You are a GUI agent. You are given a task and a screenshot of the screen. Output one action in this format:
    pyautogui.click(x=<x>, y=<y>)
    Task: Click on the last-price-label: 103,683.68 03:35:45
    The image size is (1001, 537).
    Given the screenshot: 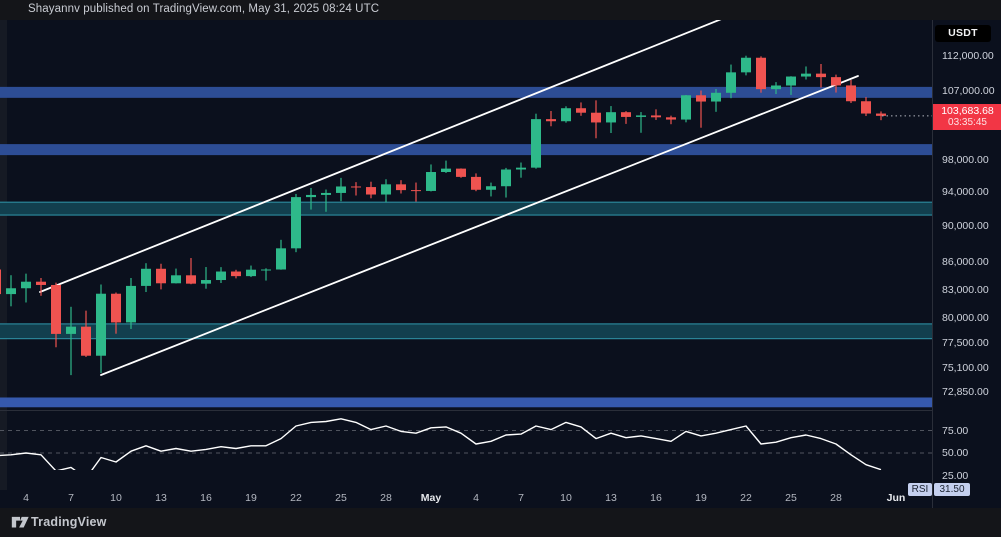 What is the action you would take?
    pyautogui.click(x=967, y=116)
    